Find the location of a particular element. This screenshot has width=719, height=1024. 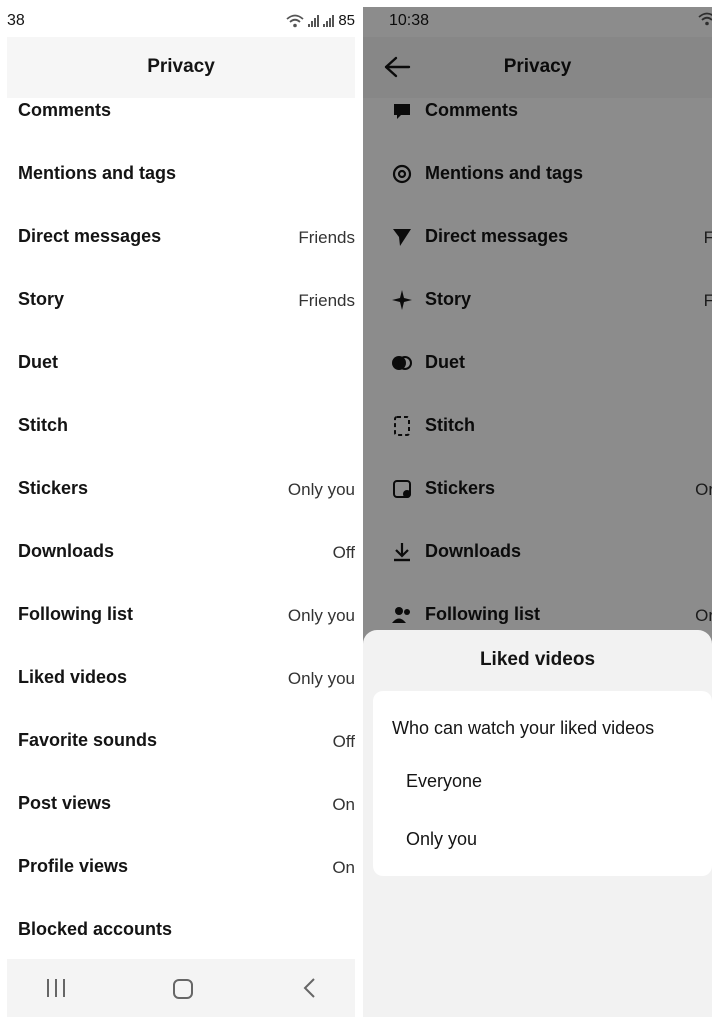

settings-row-label: Comments is located at coordinates (65, 110).